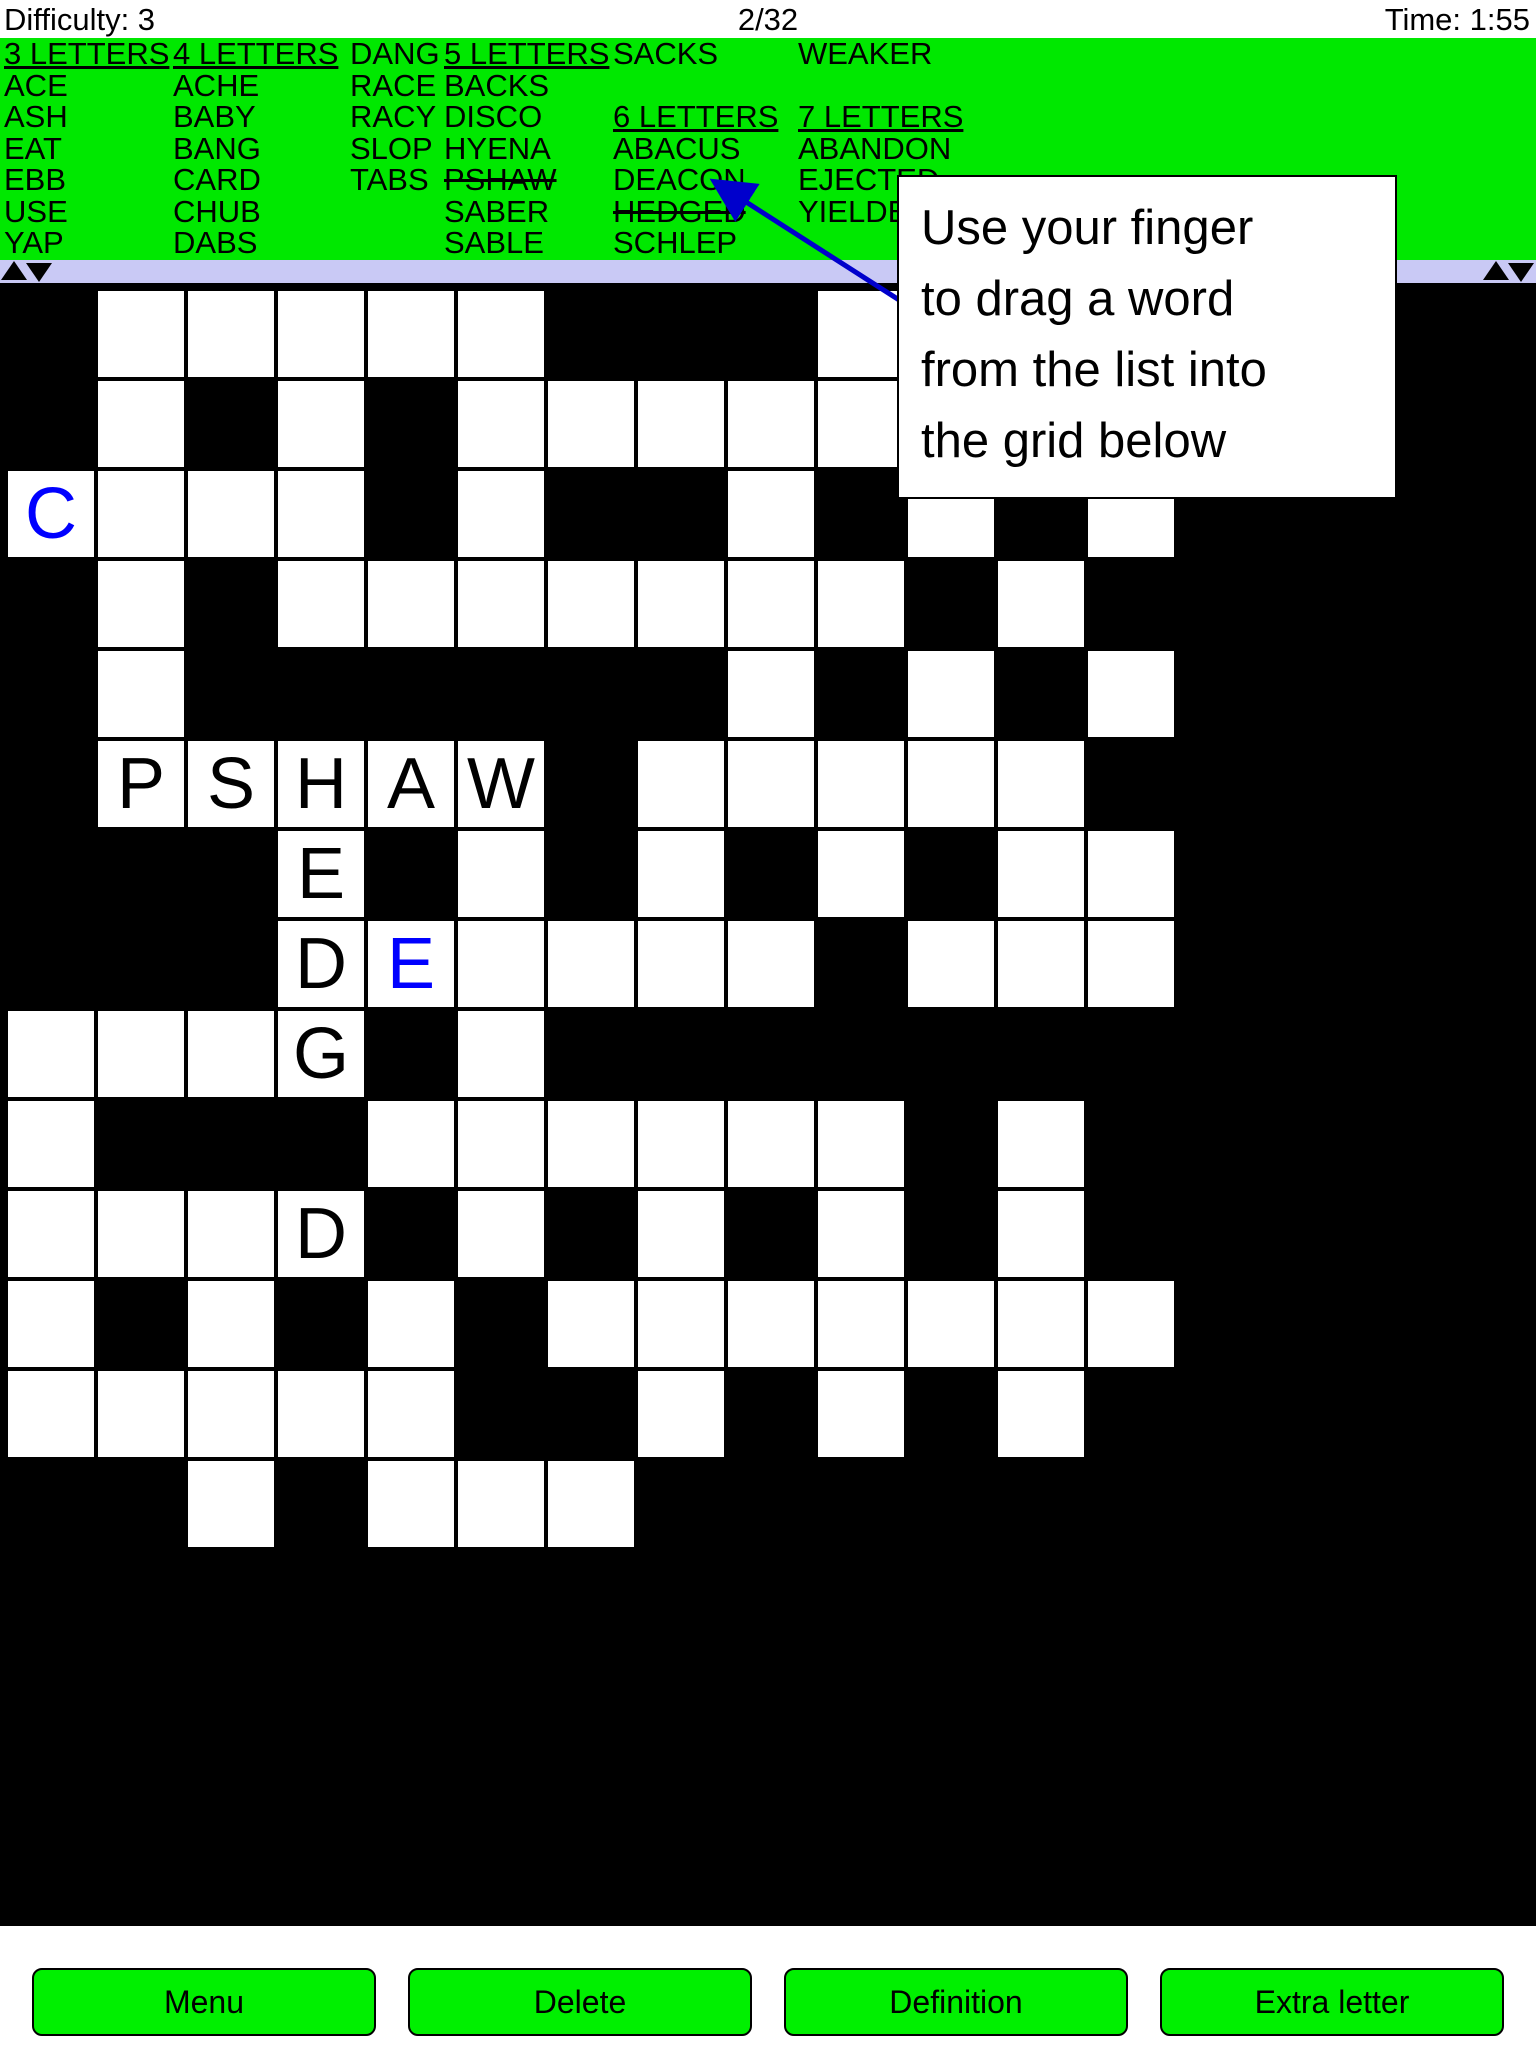 This screenshot has width=1536, height=2048. Describe the element at coordinates (255, 85) in the screenshot. I see `word-list-item: ACHE` at that location.